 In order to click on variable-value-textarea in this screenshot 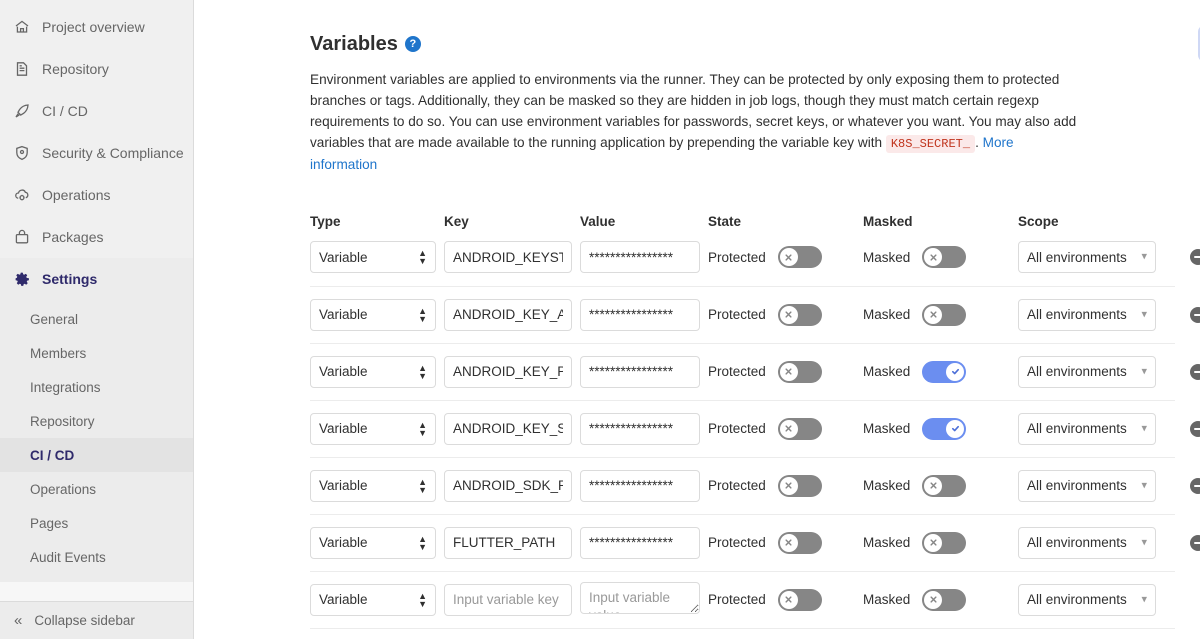, I will do `click(640, 598)`.